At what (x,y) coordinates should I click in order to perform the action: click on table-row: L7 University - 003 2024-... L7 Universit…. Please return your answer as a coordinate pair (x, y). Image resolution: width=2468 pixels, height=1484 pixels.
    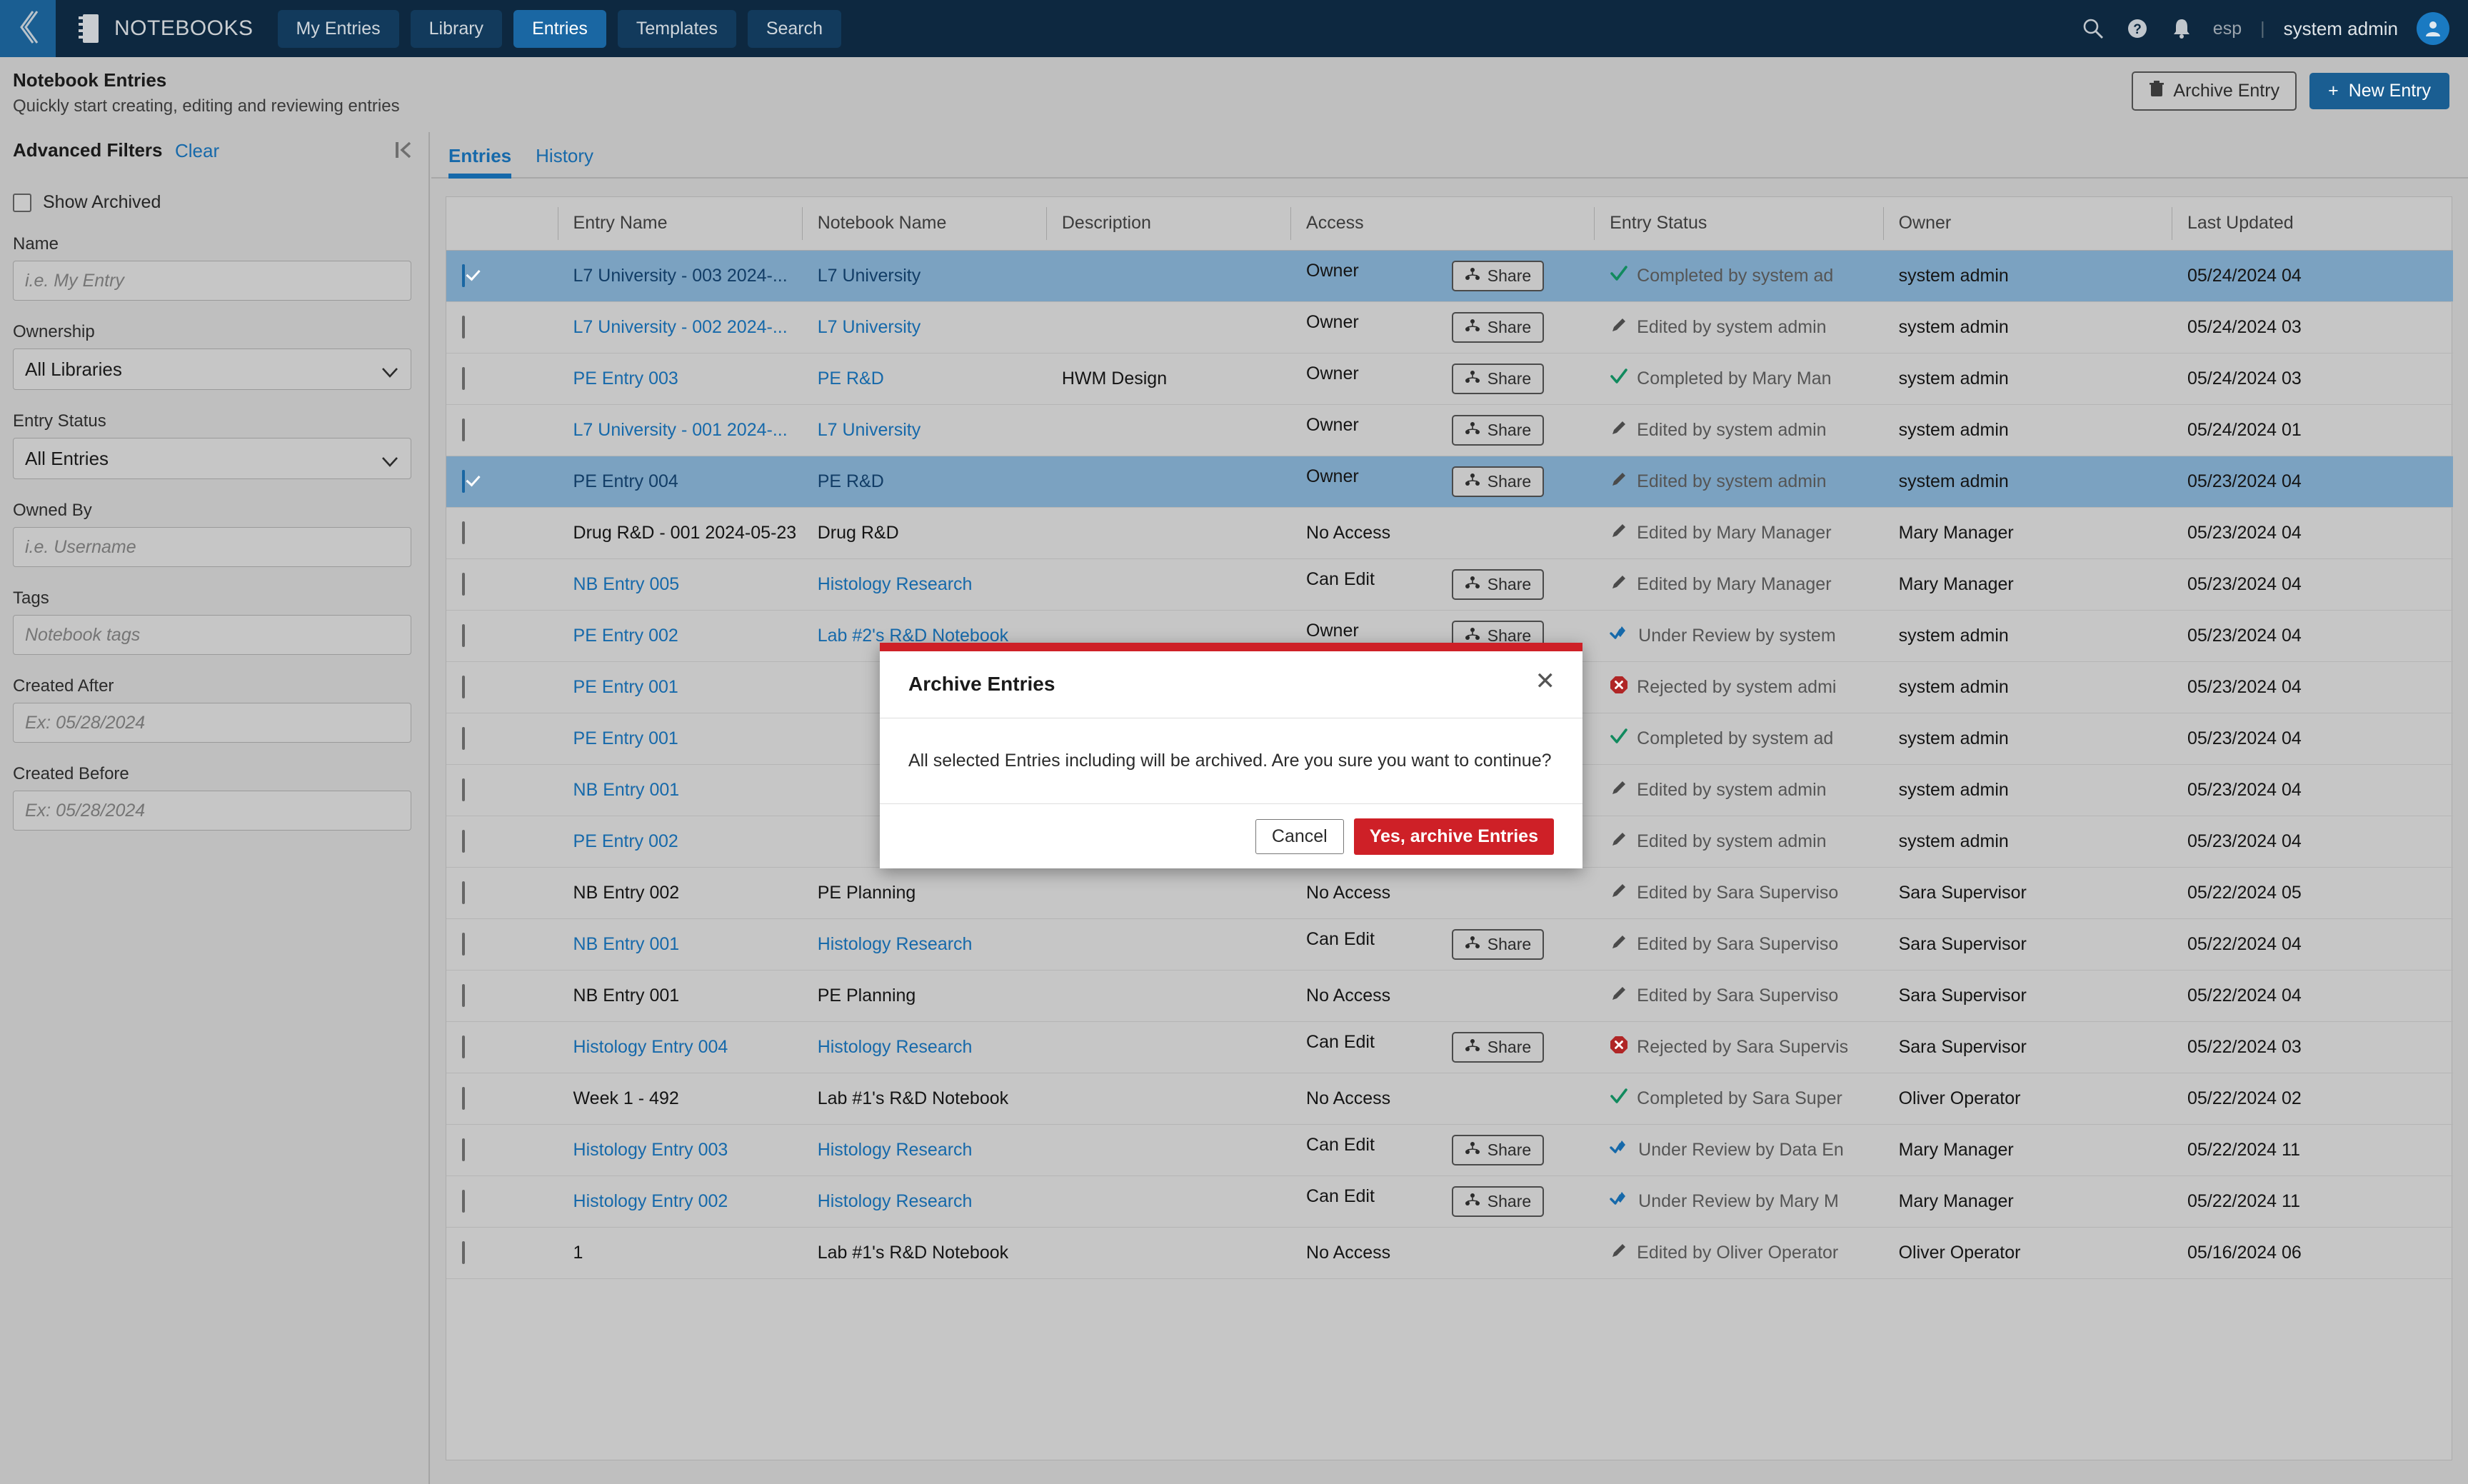
    Looking at the image, I should click on (1449, 276).